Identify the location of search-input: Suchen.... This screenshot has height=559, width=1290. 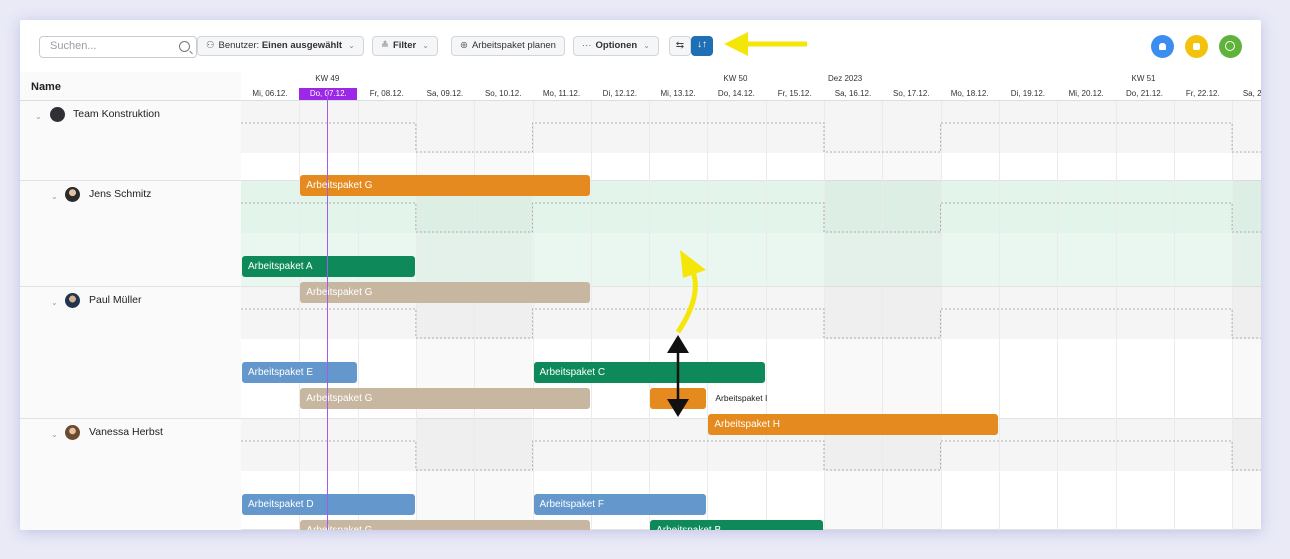
(118, 47).